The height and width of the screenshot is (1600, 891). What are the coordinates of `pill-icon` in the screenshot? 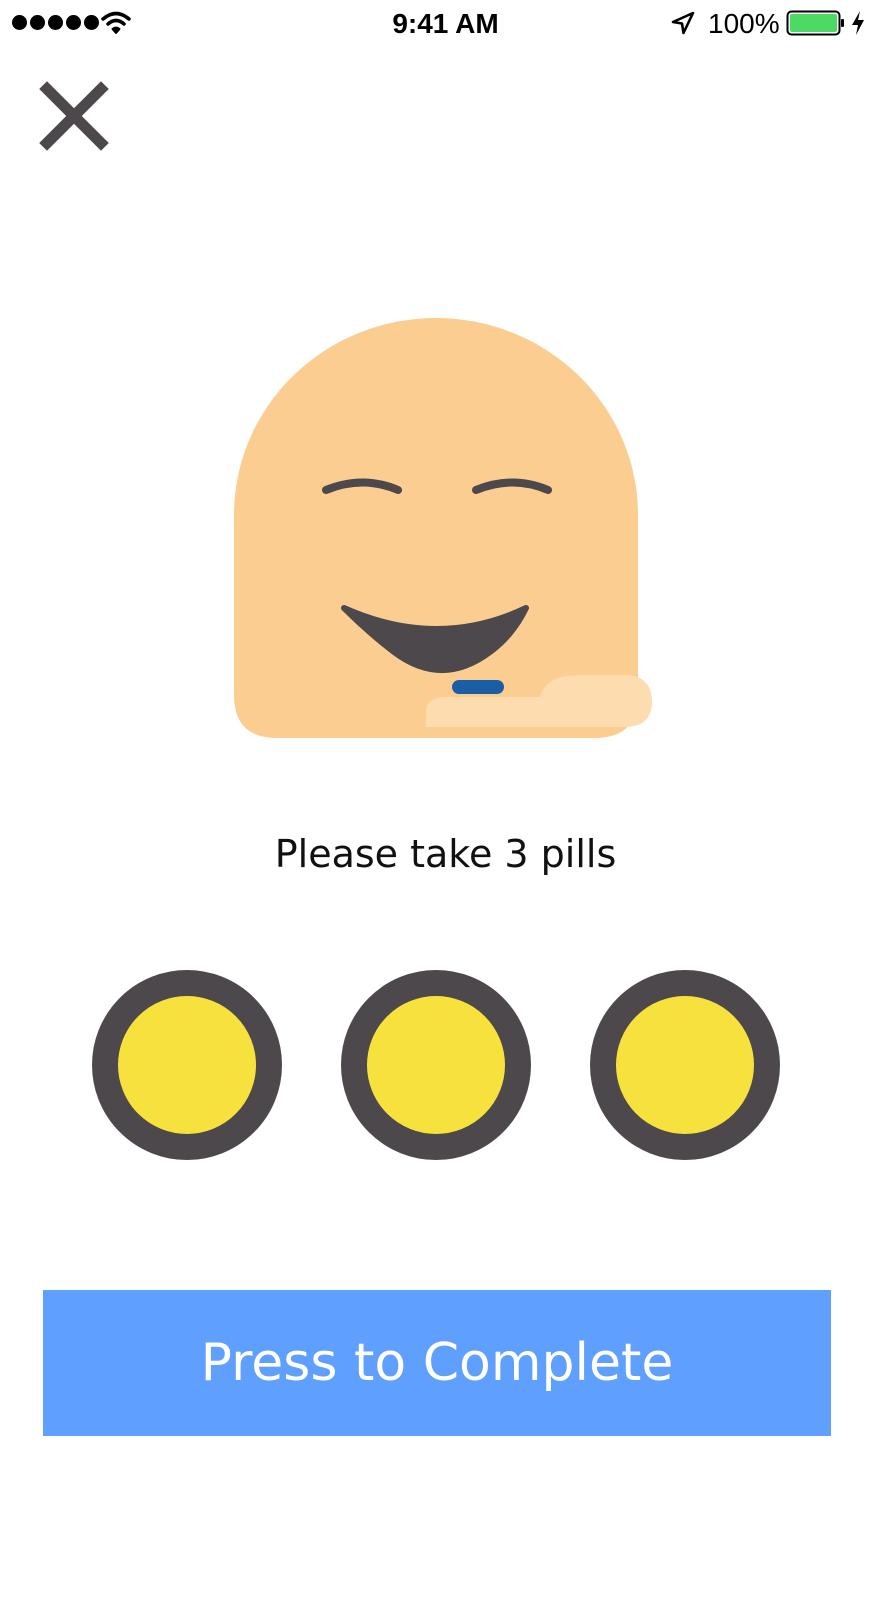 It's located at (478, 687).